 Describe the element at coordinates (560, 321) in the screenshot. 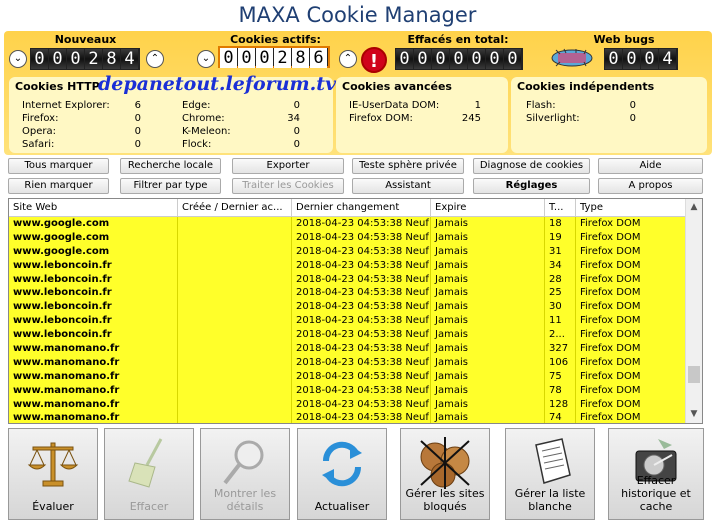

I see `table-cell: 11` at that location.